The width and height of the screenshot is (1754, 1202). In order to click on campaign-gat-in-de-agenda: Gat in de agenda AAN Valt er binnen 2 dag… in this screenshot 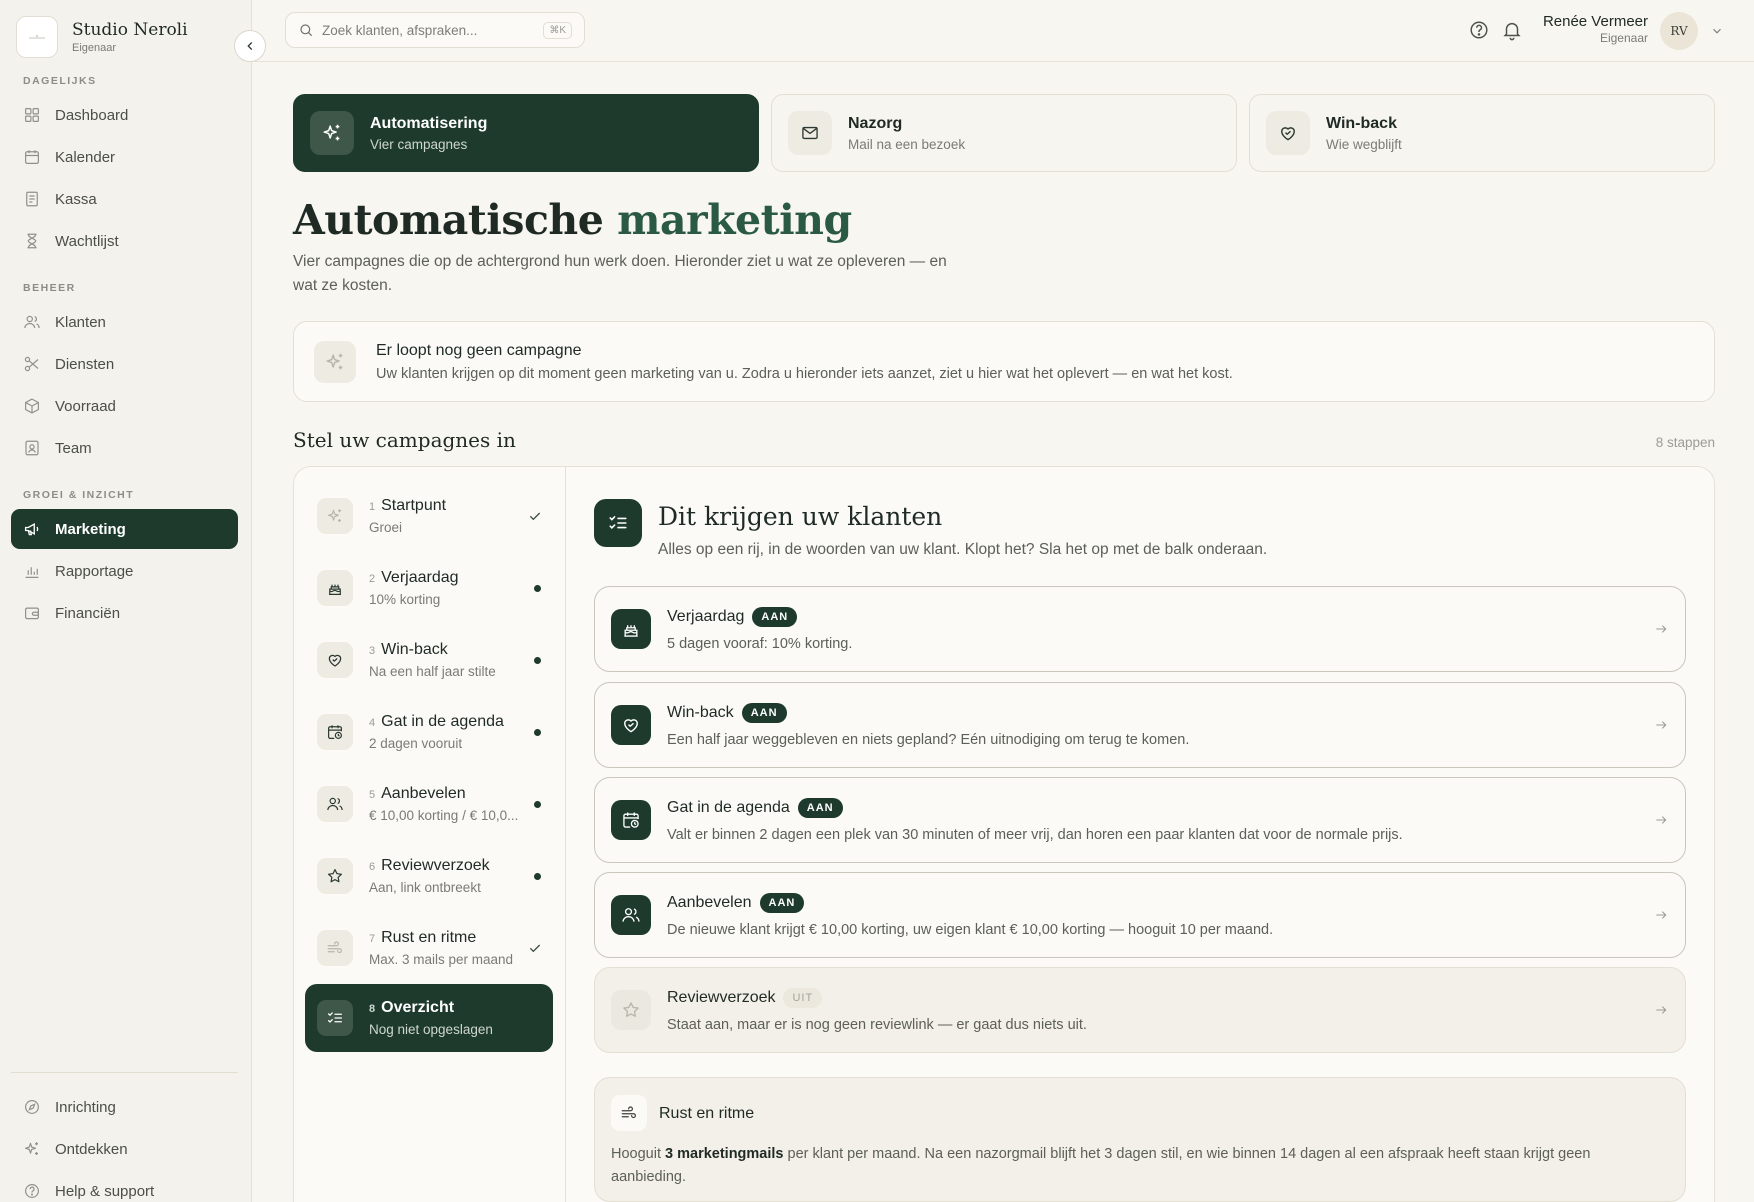, I will do `click(1140, 820)`.